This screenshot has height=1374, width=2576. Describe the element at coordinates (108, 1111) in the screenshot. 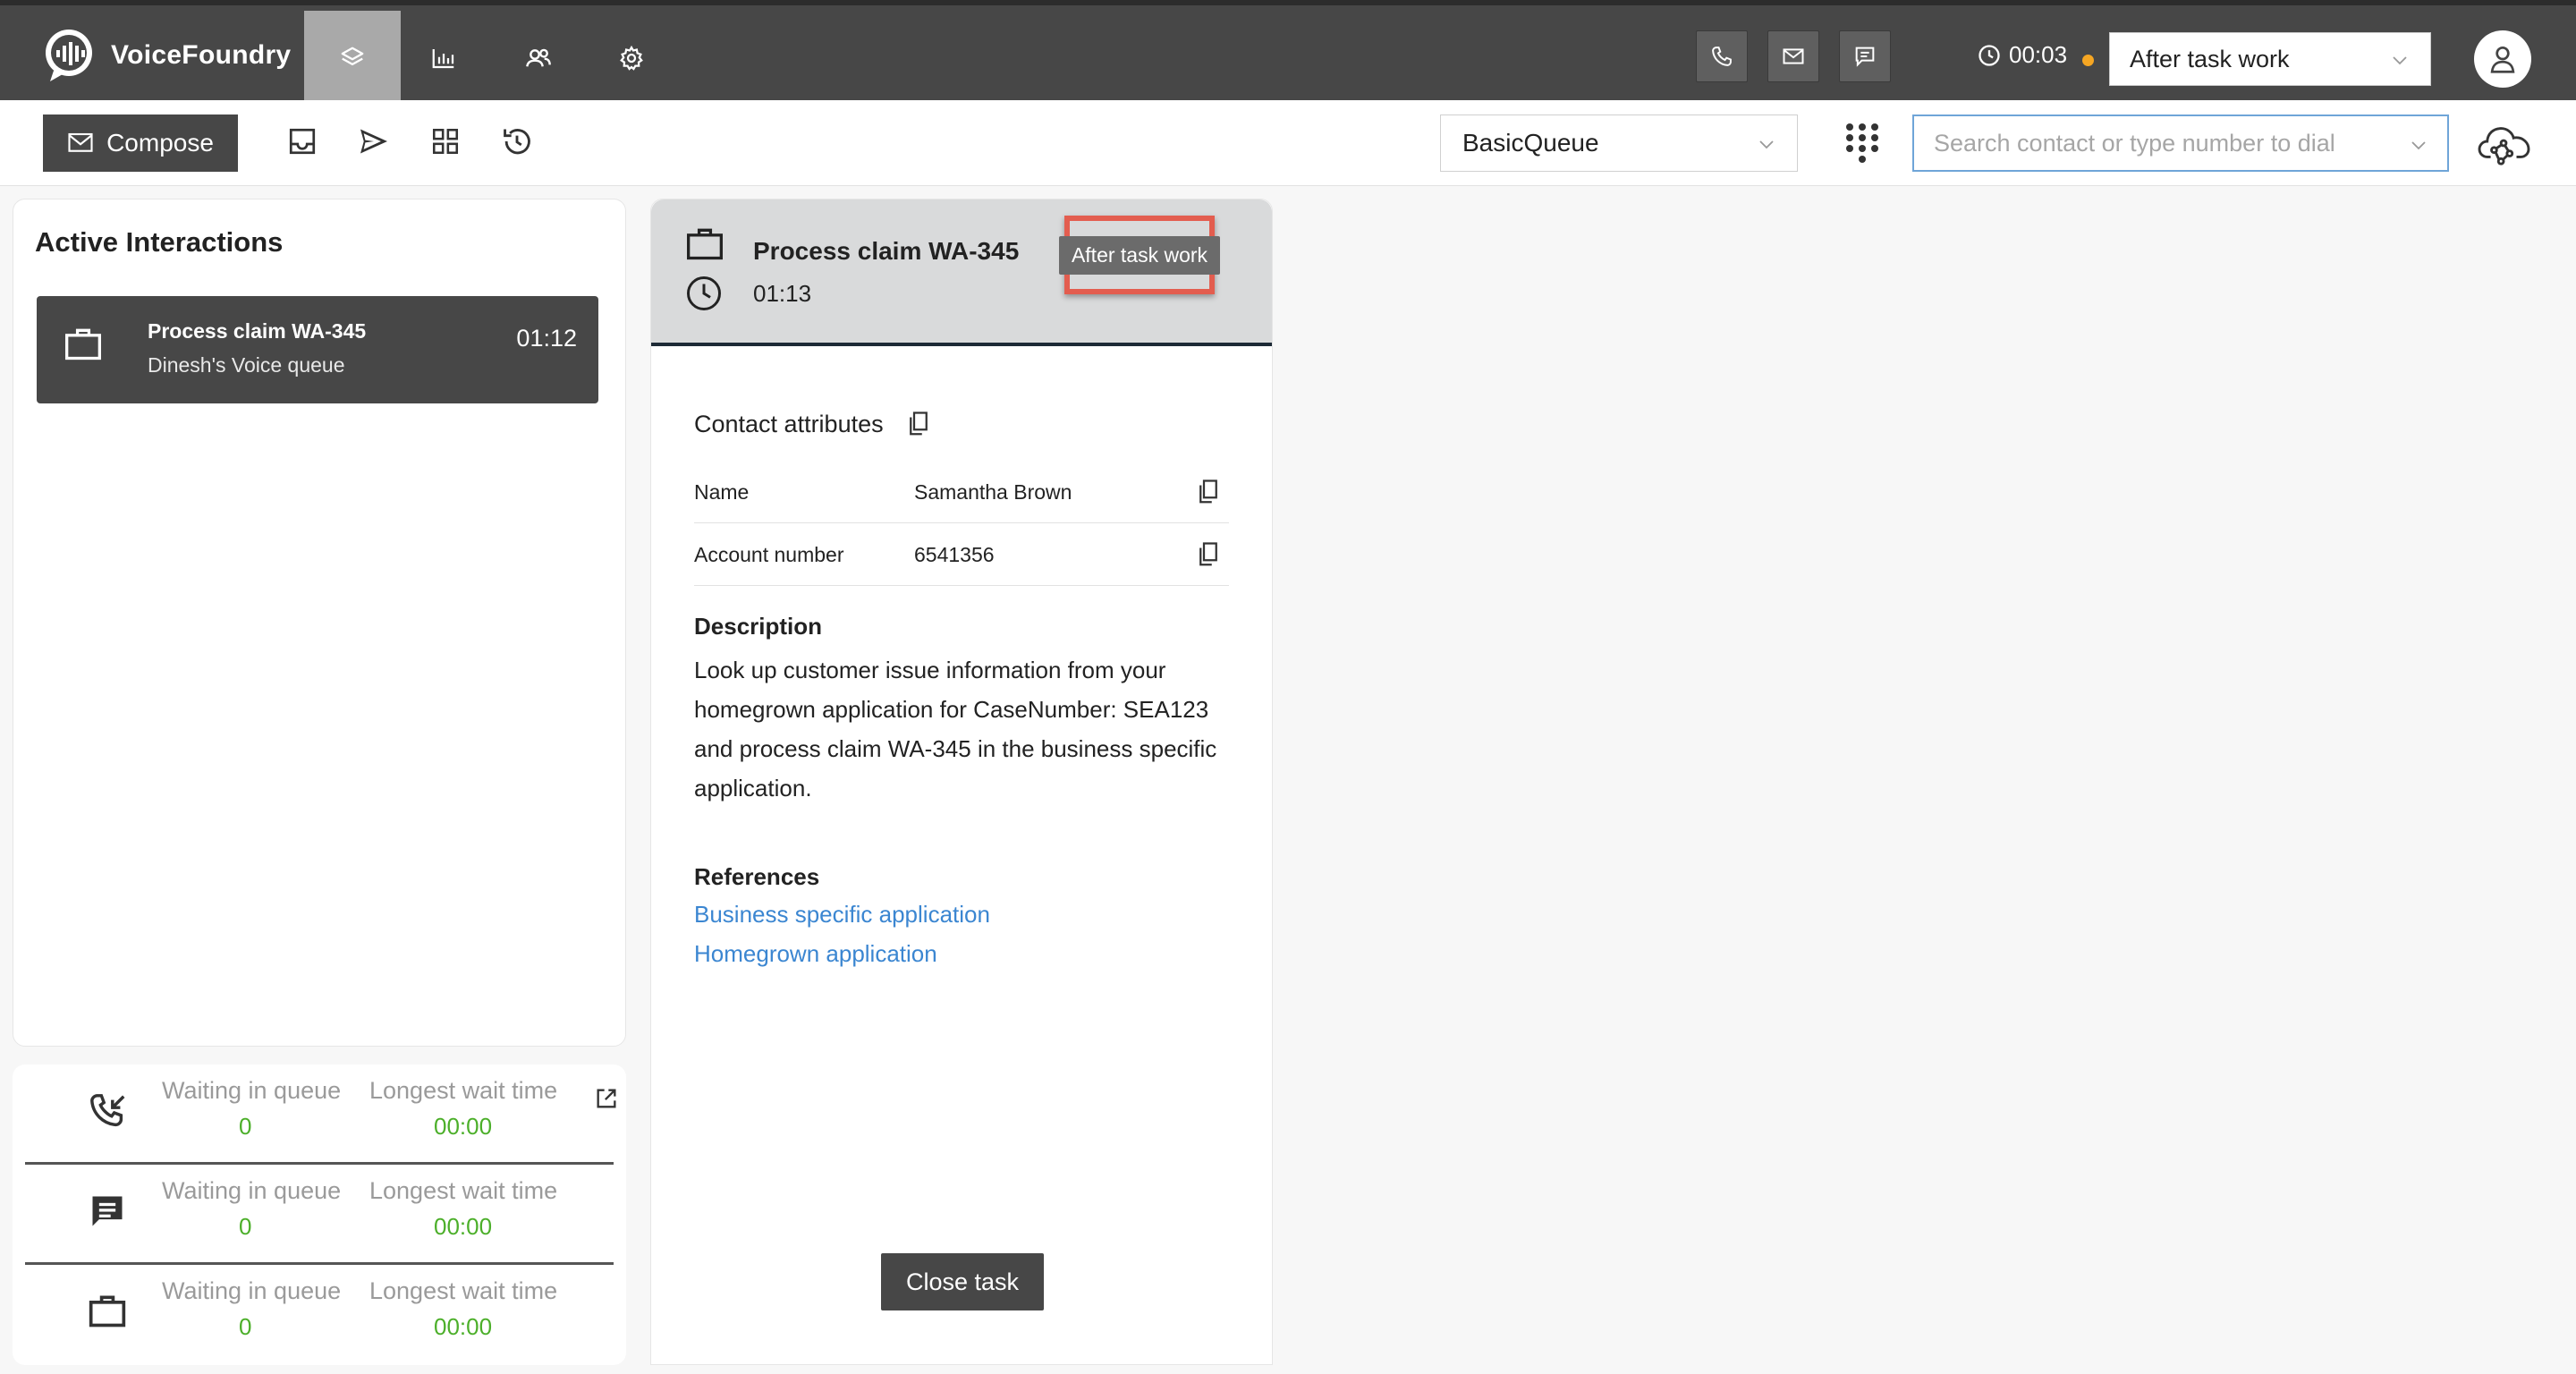

I see `incoming-call-icon` at that location.